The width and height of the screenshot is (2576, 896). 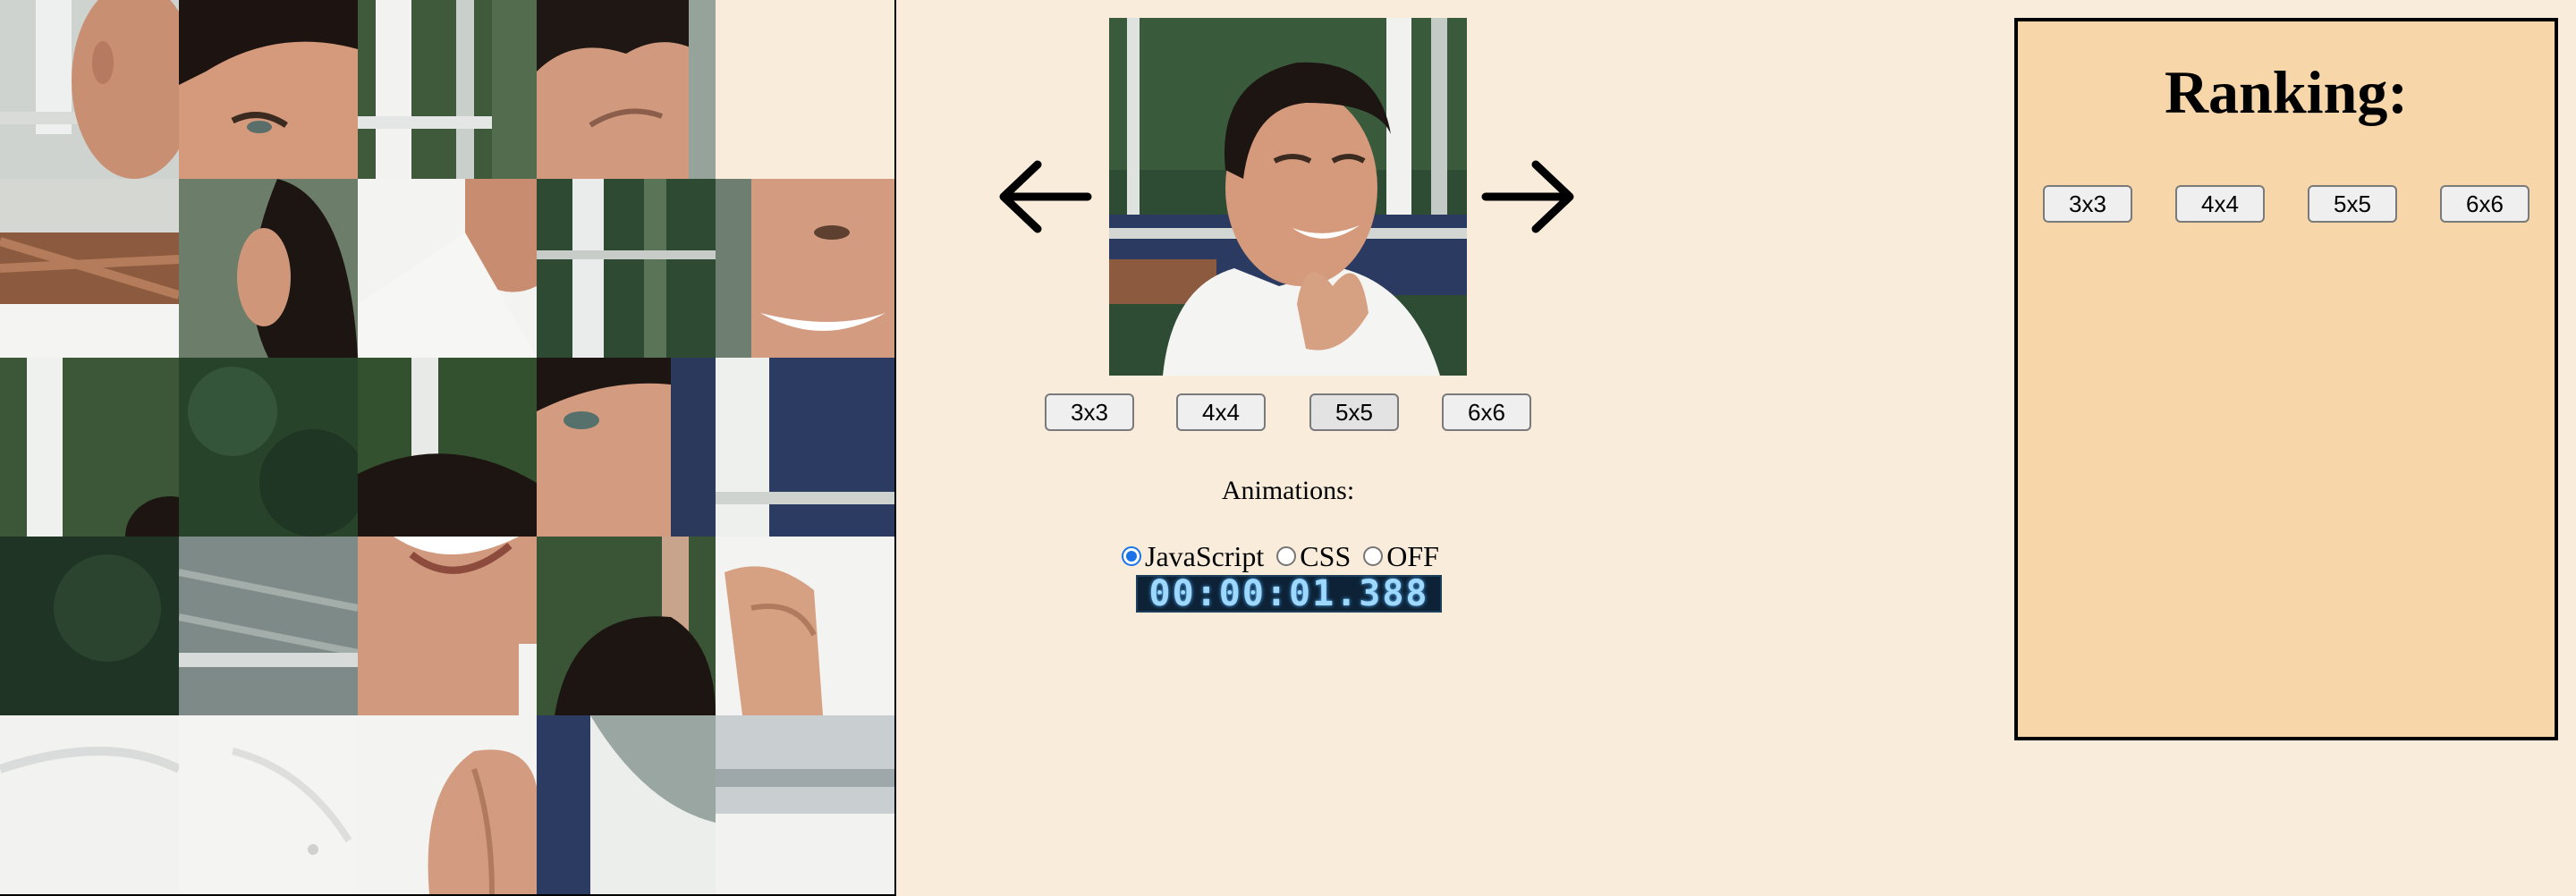 I want to click on ranking-button-6x6: 6x6, so click(x=2484, y=204).